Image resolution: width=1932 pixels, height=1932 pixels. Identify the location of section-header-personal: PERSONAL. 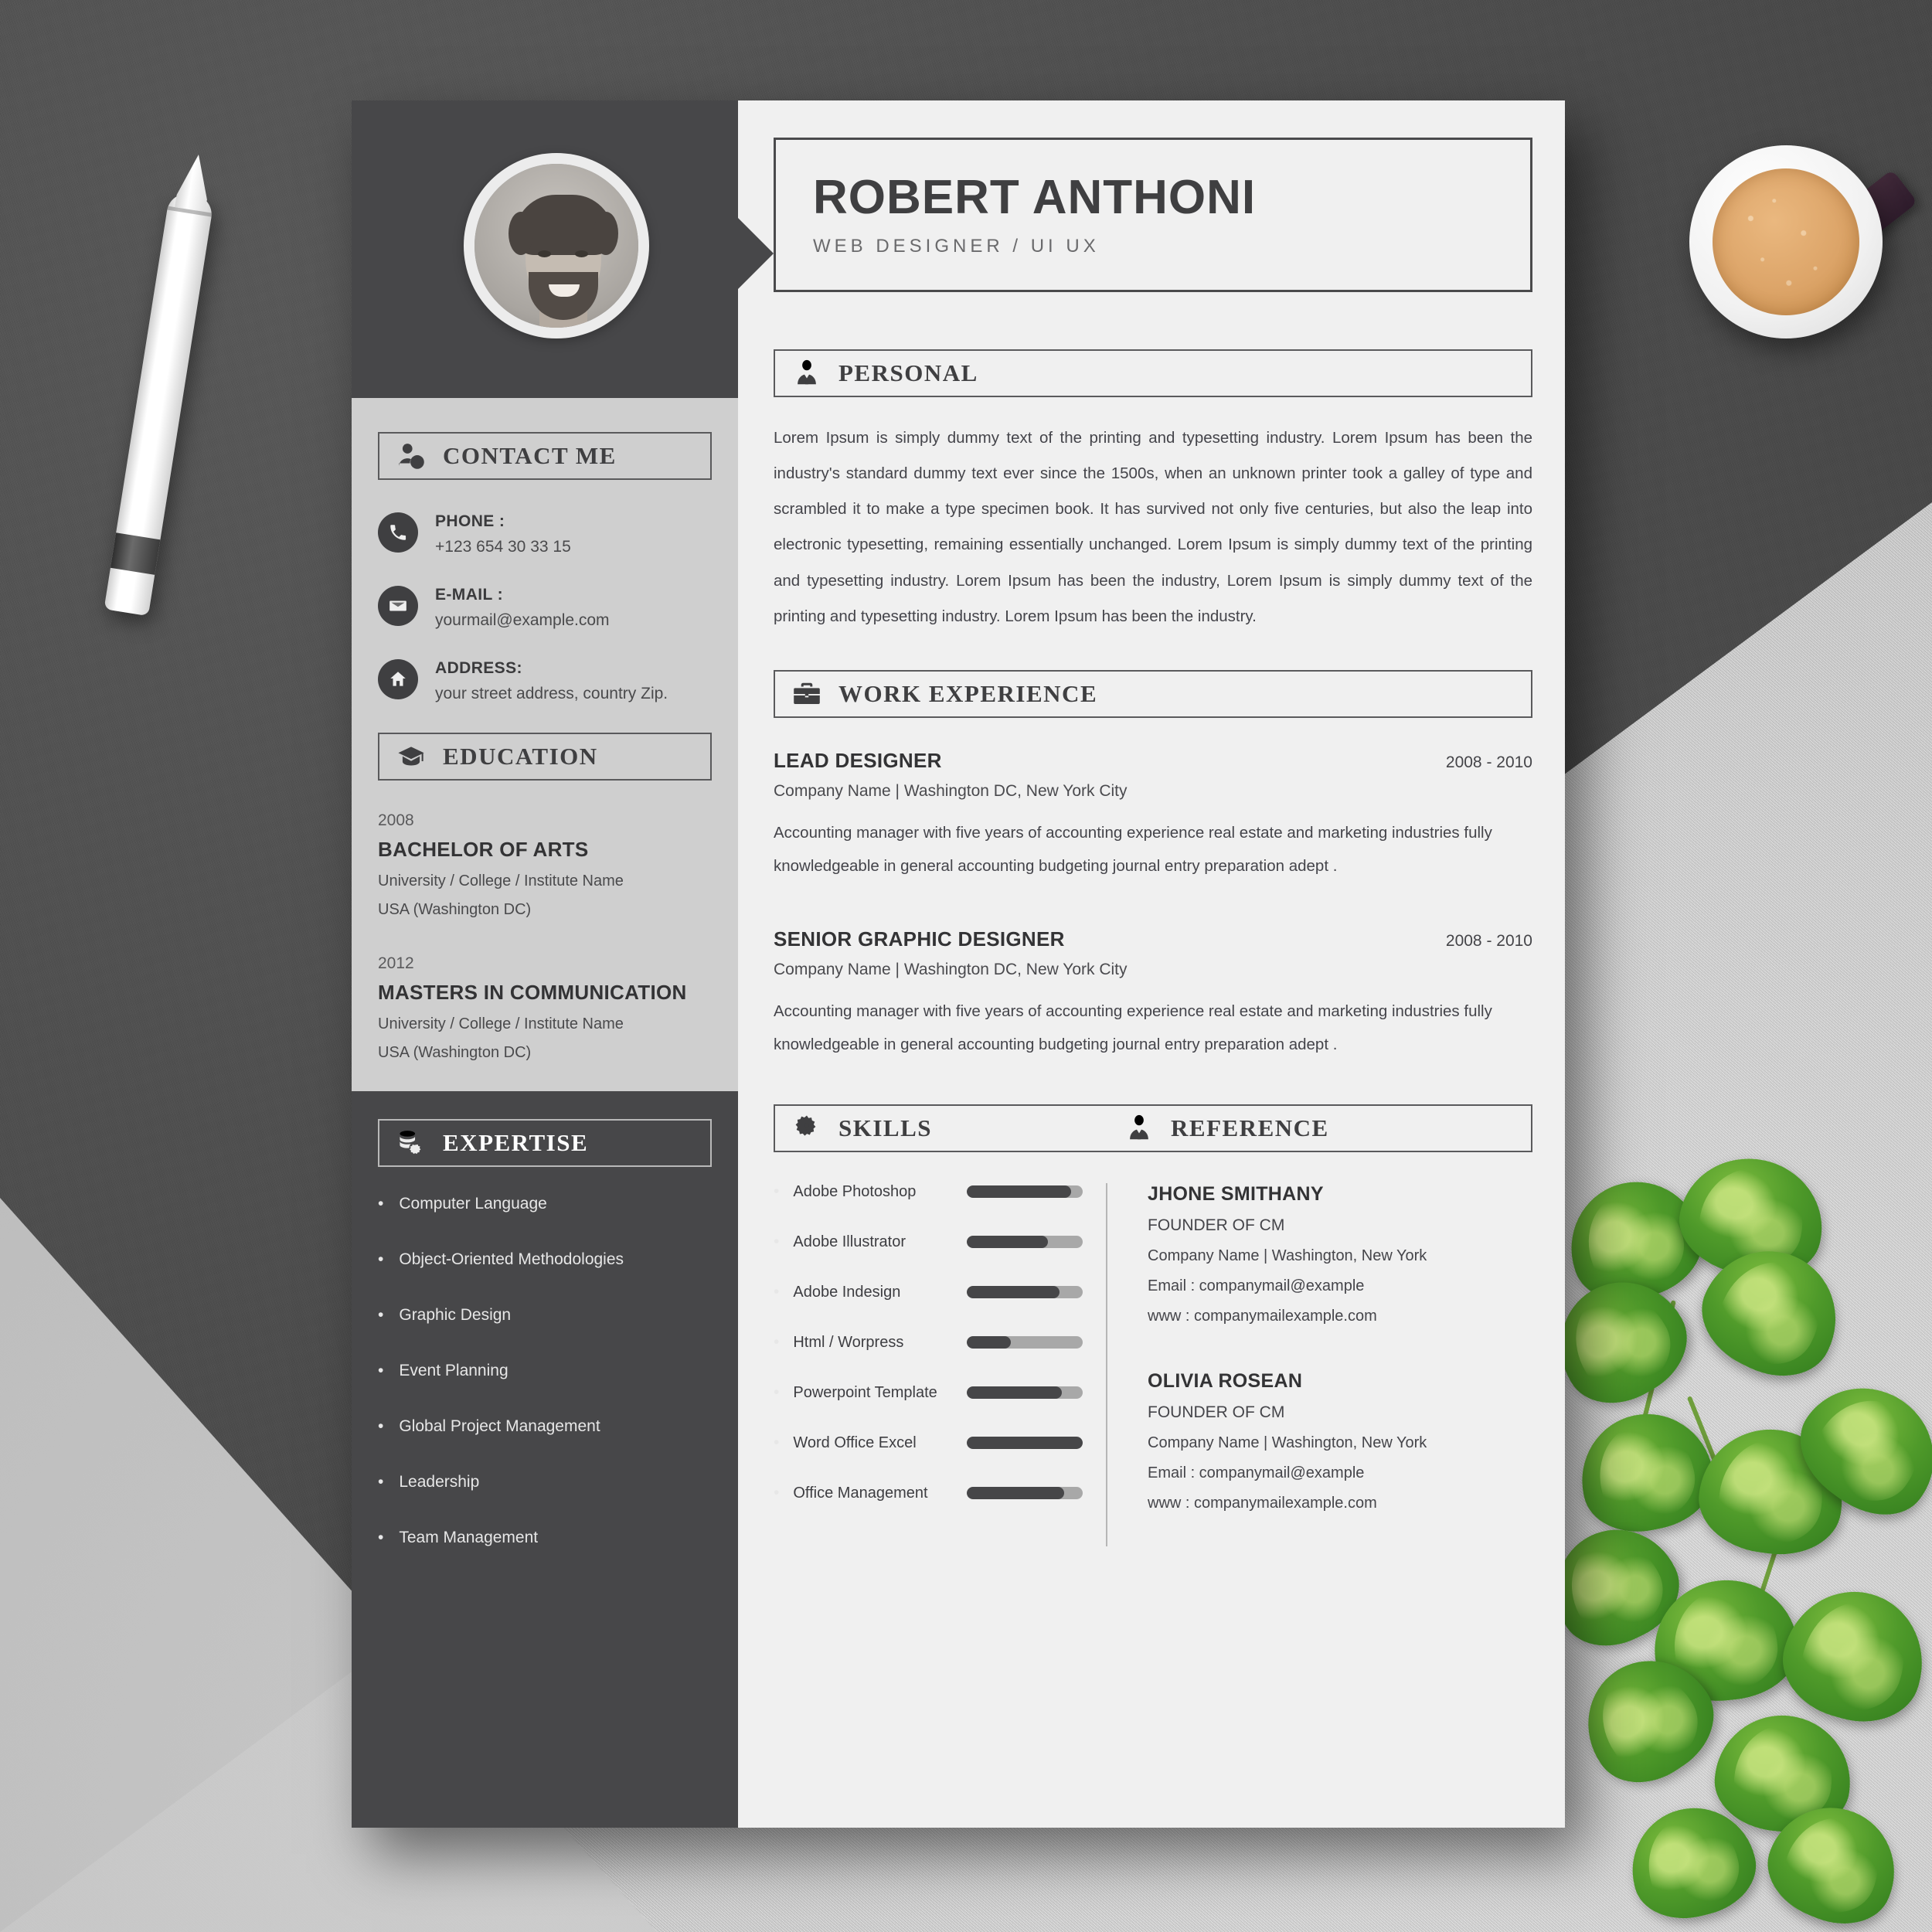
(1153, 373).